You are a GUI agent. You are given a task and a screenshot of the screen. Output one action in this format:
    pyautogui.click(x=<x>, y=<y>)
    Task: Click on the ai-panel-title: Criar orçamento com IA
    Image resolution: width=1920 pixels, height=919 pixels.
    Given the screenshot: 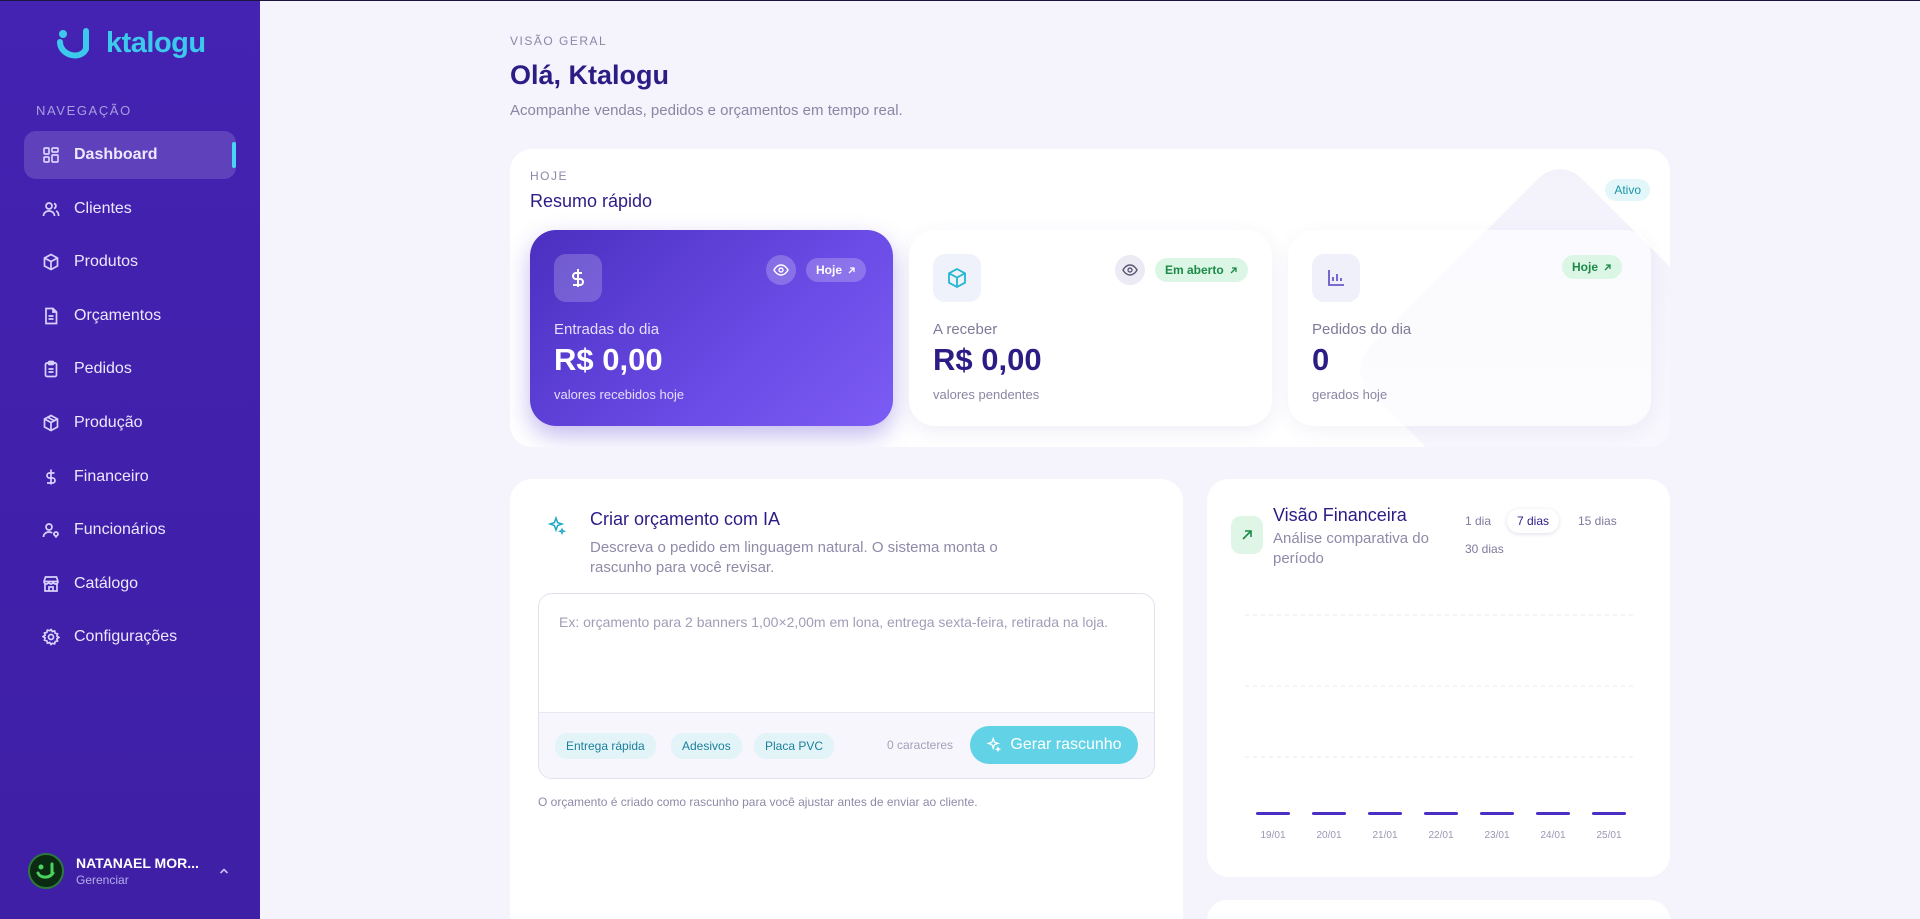 What is the action you would take?
    pyautogui.click(x=685, y=519)
    